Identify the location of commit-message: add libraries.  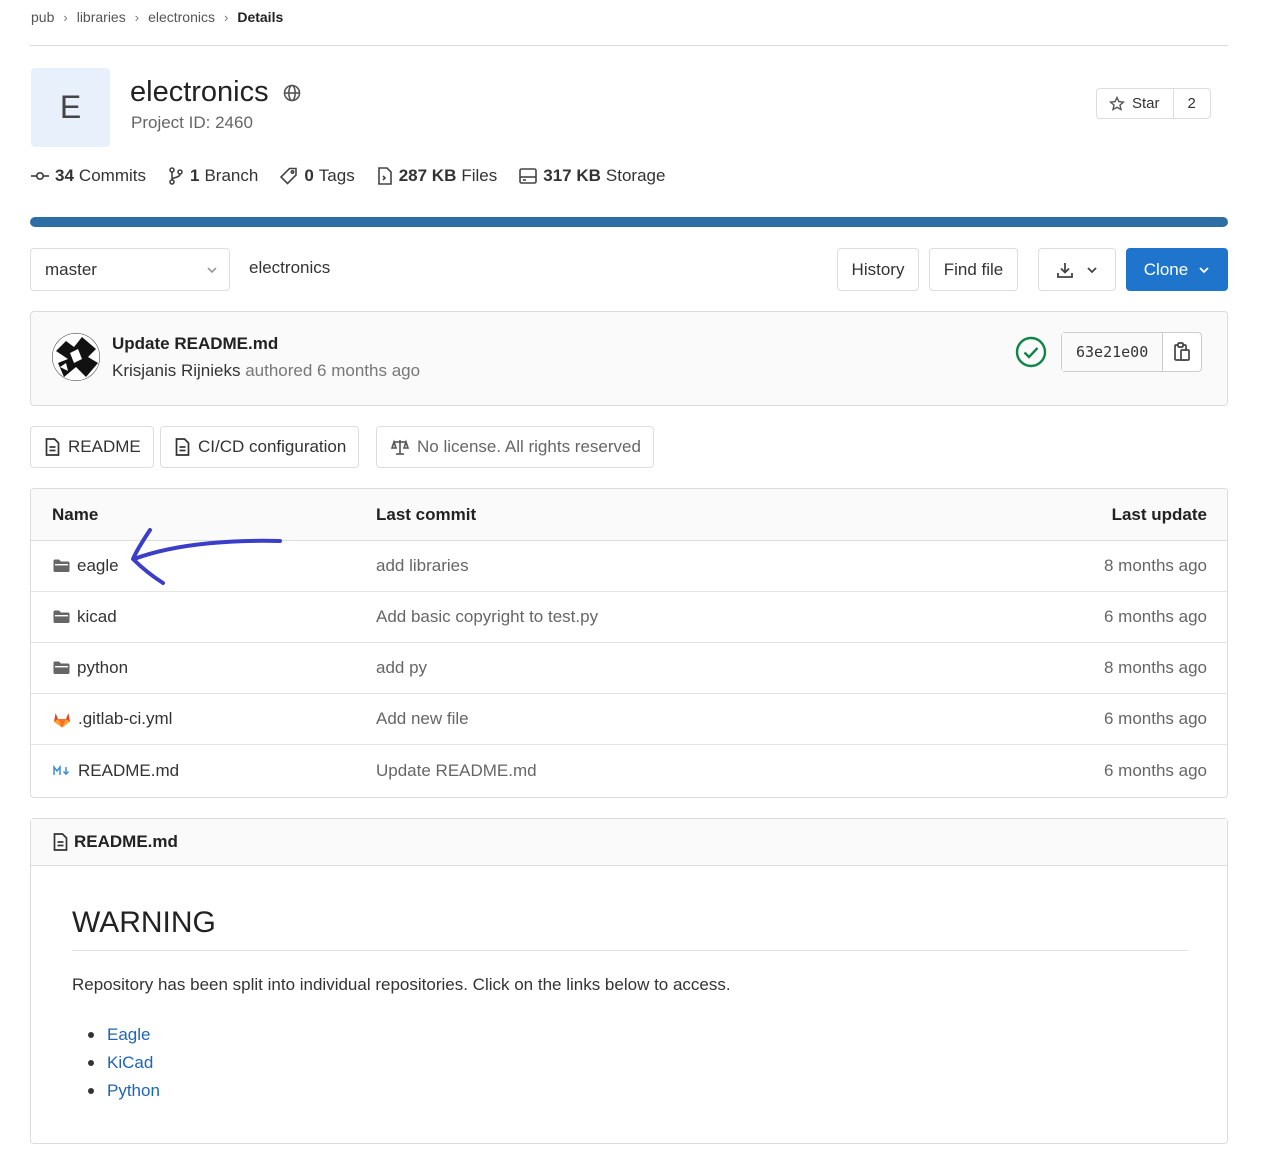
(422, 566).